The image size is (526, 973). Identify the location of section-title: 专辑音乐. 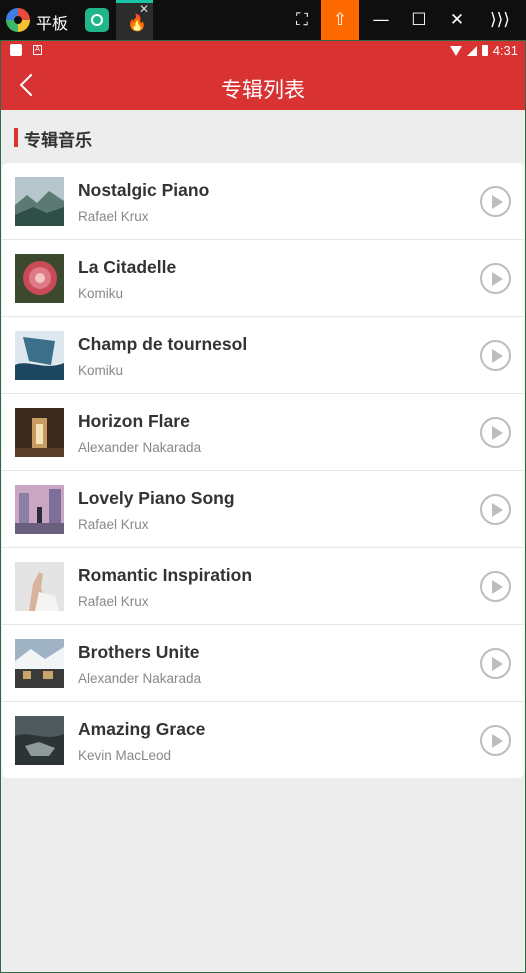
(58, 141).